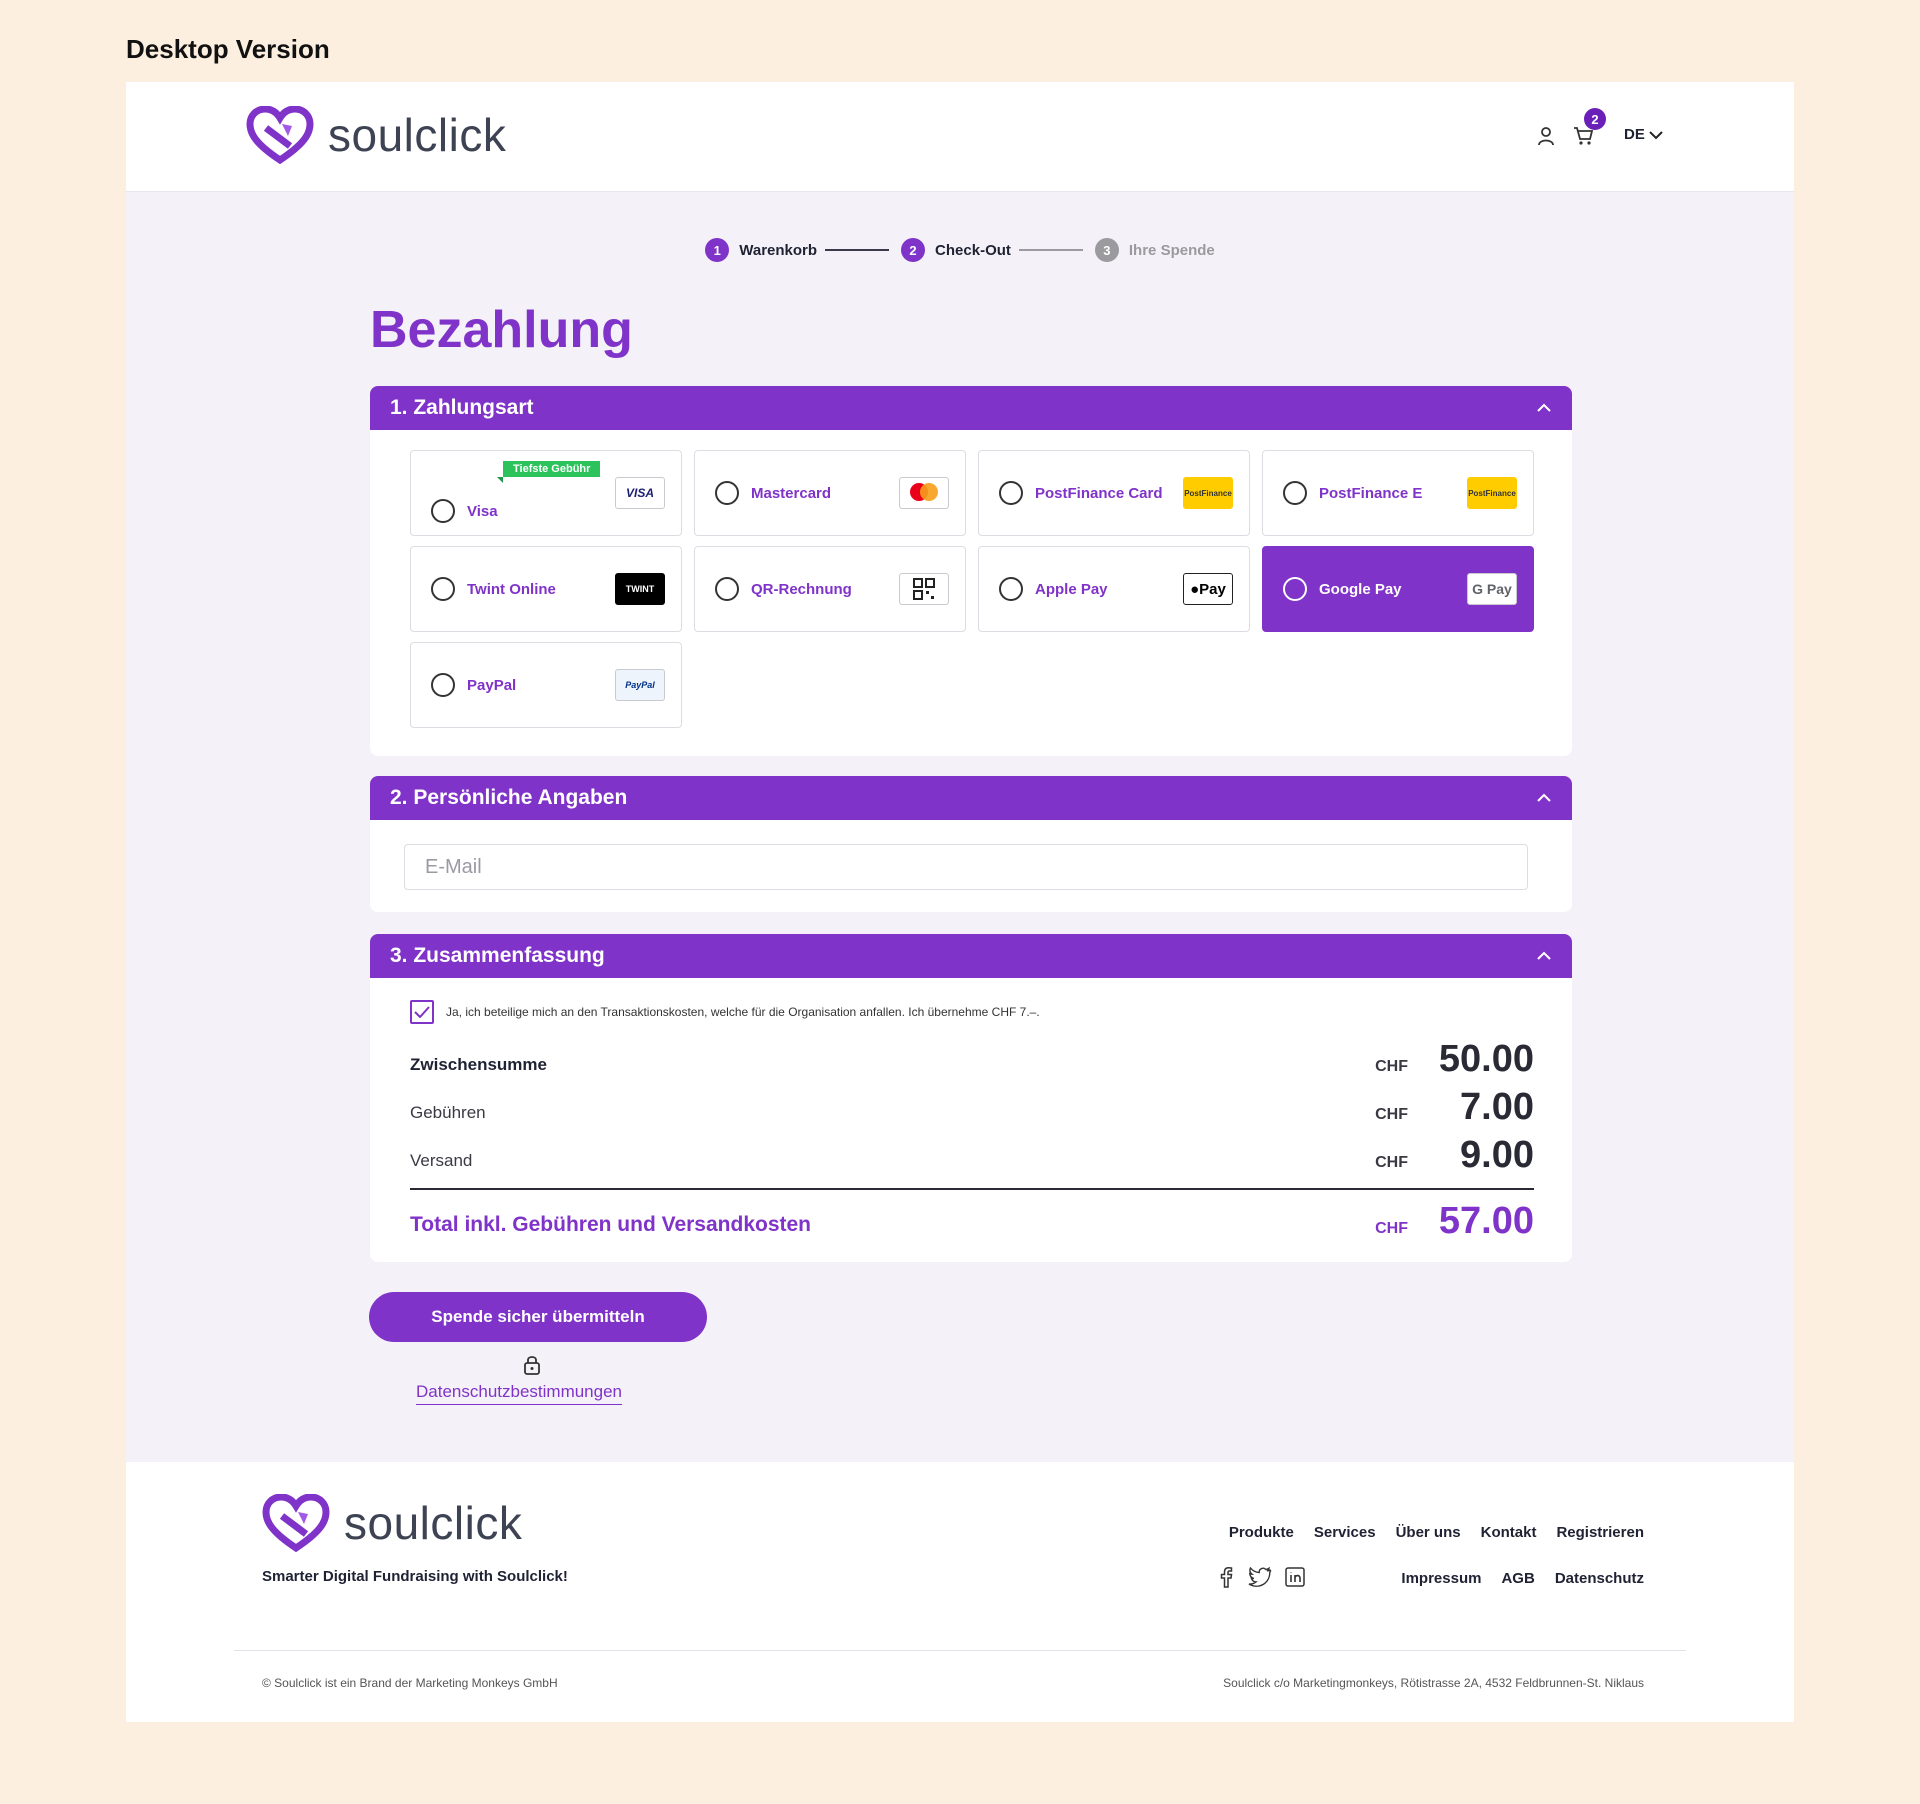 This screenshot has width=1920, height=1804. I want to click on footer-link-services: Services, so click(1345, 1532).